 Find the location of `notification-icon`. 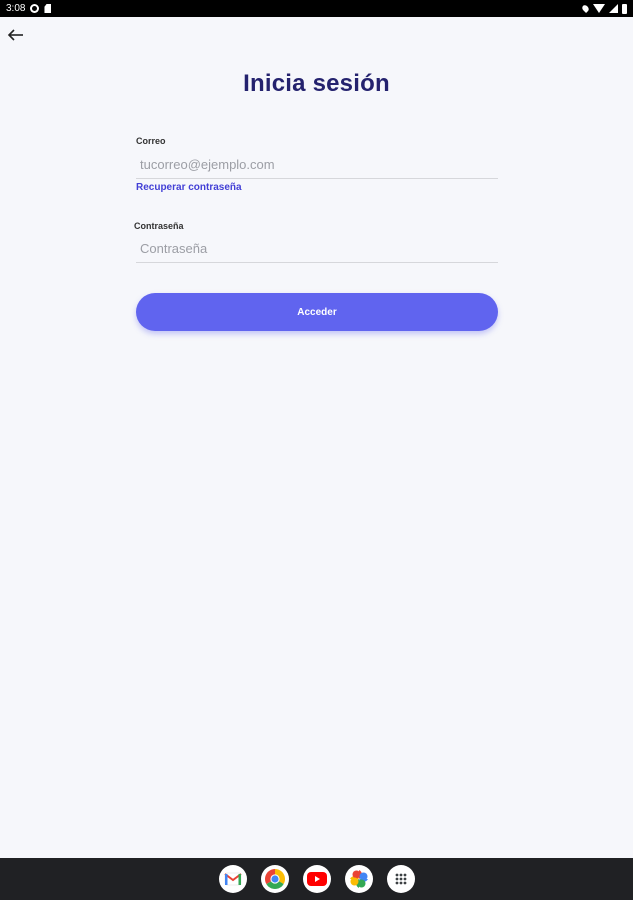

notification-icon is located at coordinates (35, 8).